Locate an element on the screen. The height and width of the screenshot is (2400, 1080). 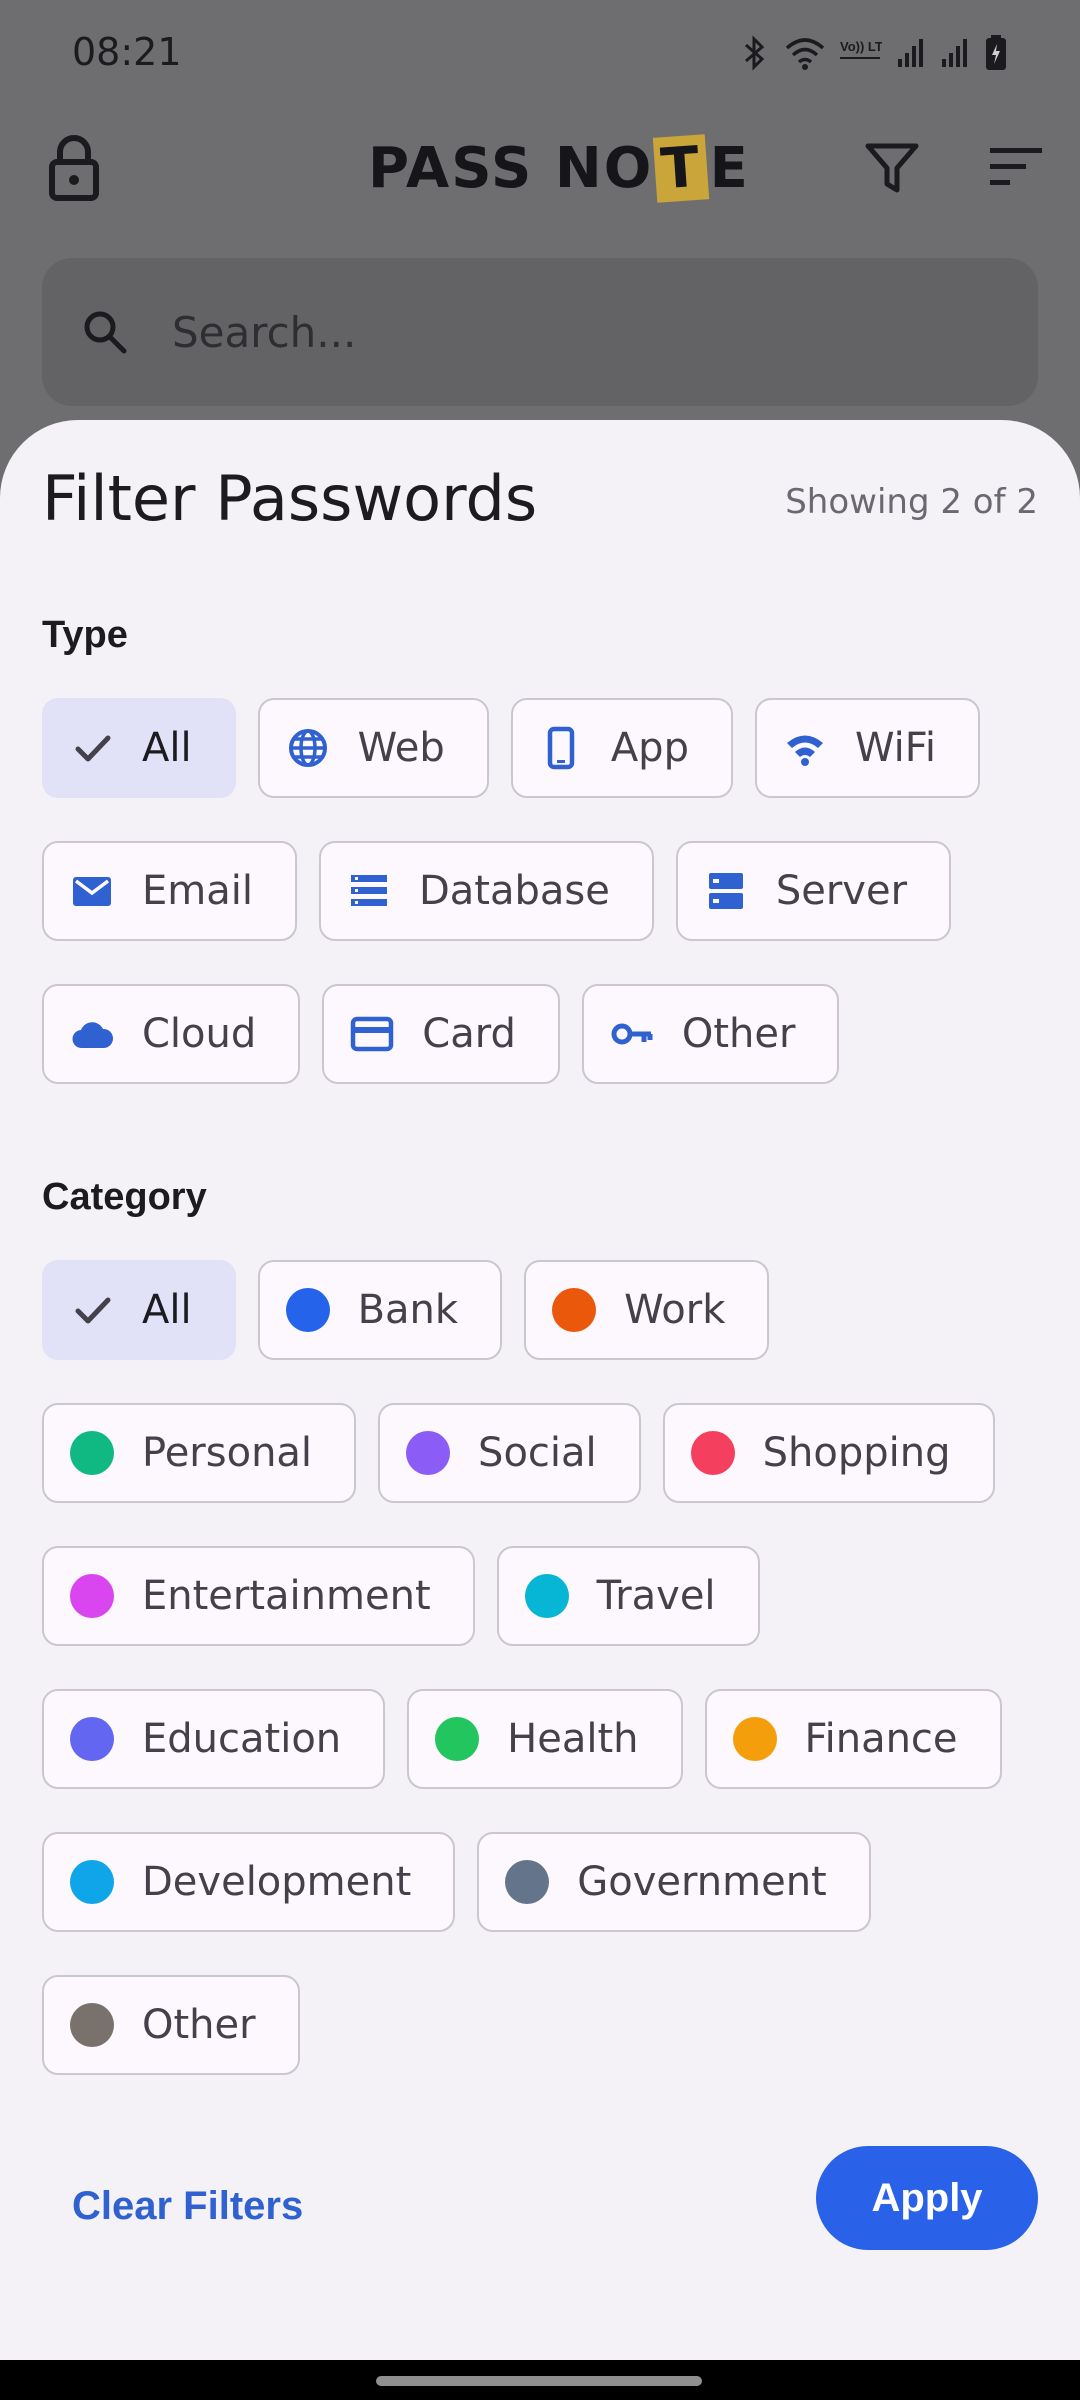
category-chip-entertainment: Entertainment is located at coordinates (258, 1596).